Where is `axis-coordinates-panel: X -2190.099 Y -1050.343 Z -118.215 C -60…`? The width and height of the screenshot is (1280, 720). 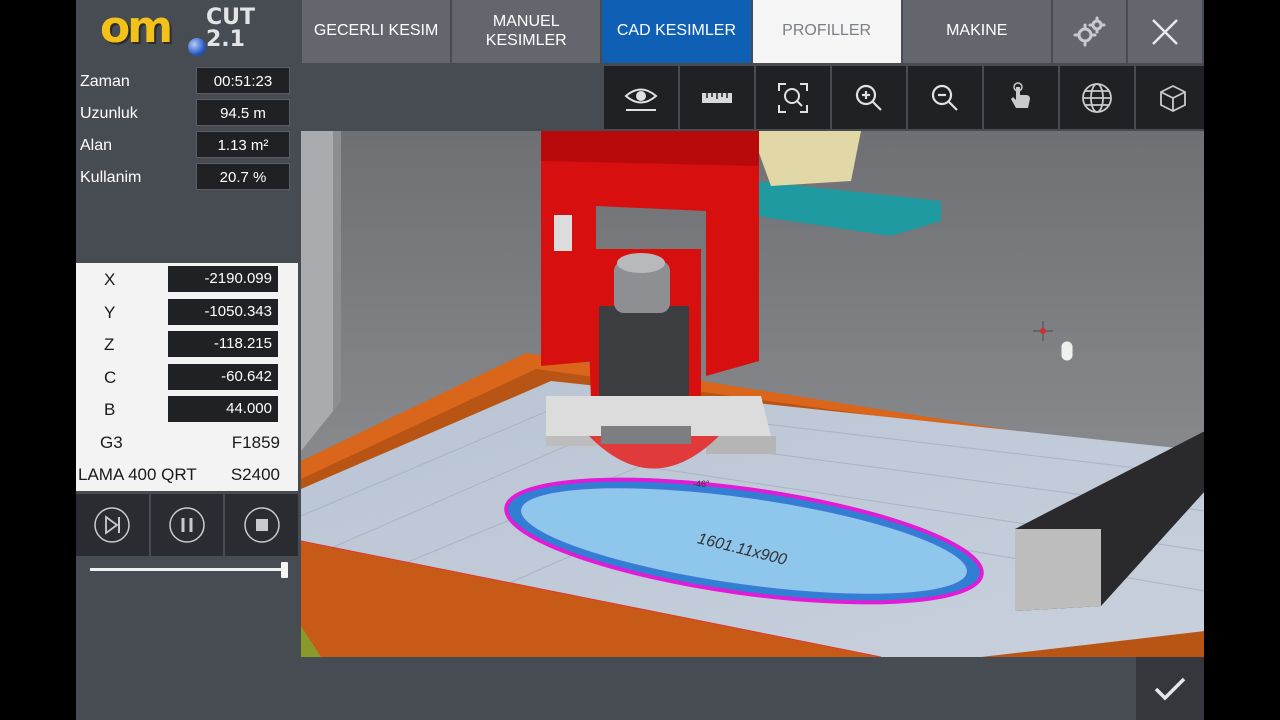
axis-coordinates-panel: X -2190.099 Y -1050.343 Z -118.215 C -60… is located at coordinates (187, 377).